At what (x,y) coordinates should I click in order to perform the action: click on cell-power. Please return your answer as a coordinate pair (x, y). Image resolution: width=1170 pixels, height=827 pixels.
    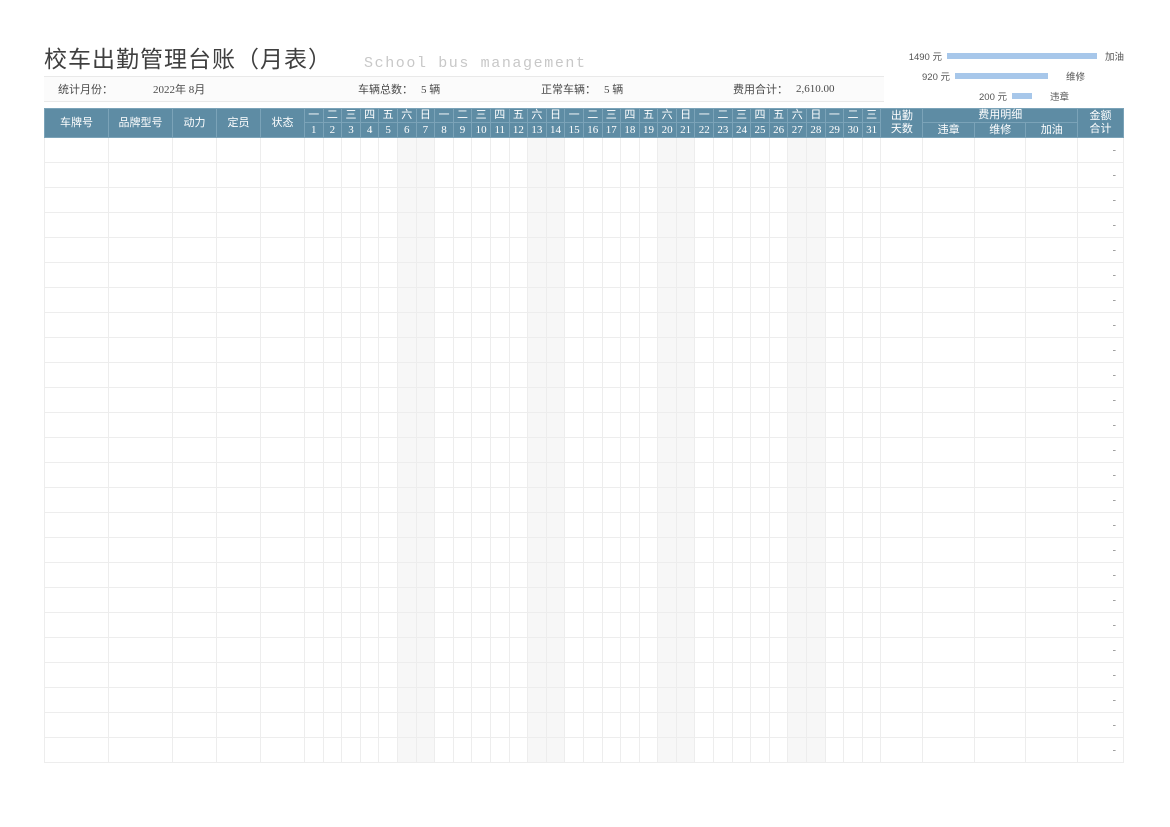
    Looking at the image, I should click on (194, 550).